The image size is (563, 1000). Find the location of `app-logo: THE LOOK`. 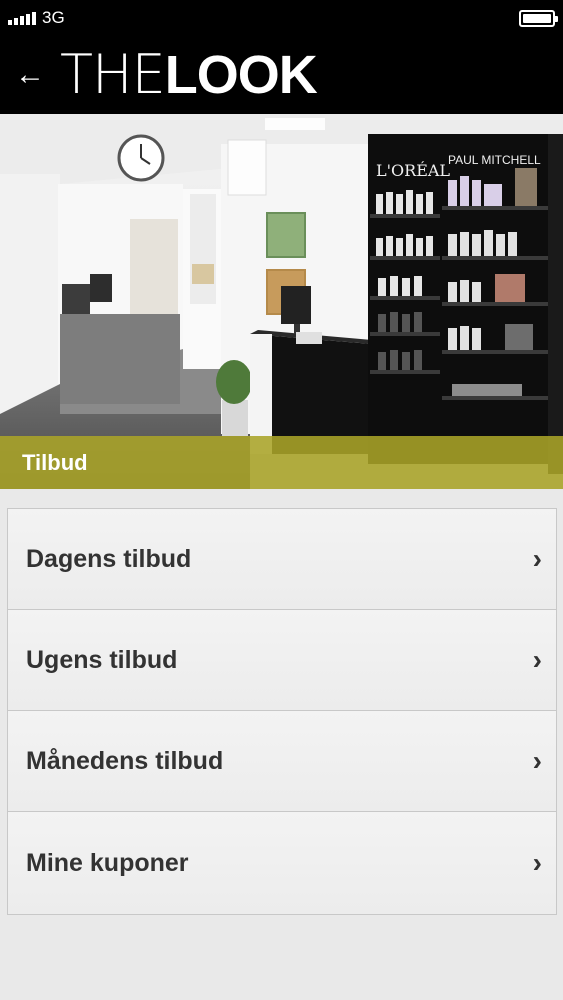

app-logo: THE LOOK is located at coordinates (189, 75).